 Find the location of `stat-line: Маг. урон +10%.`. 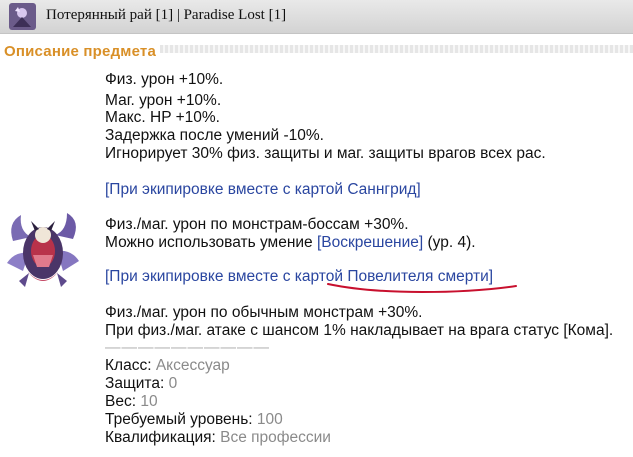

stat-line: Маг. урон +10%. is located at coordinates (163, 100).